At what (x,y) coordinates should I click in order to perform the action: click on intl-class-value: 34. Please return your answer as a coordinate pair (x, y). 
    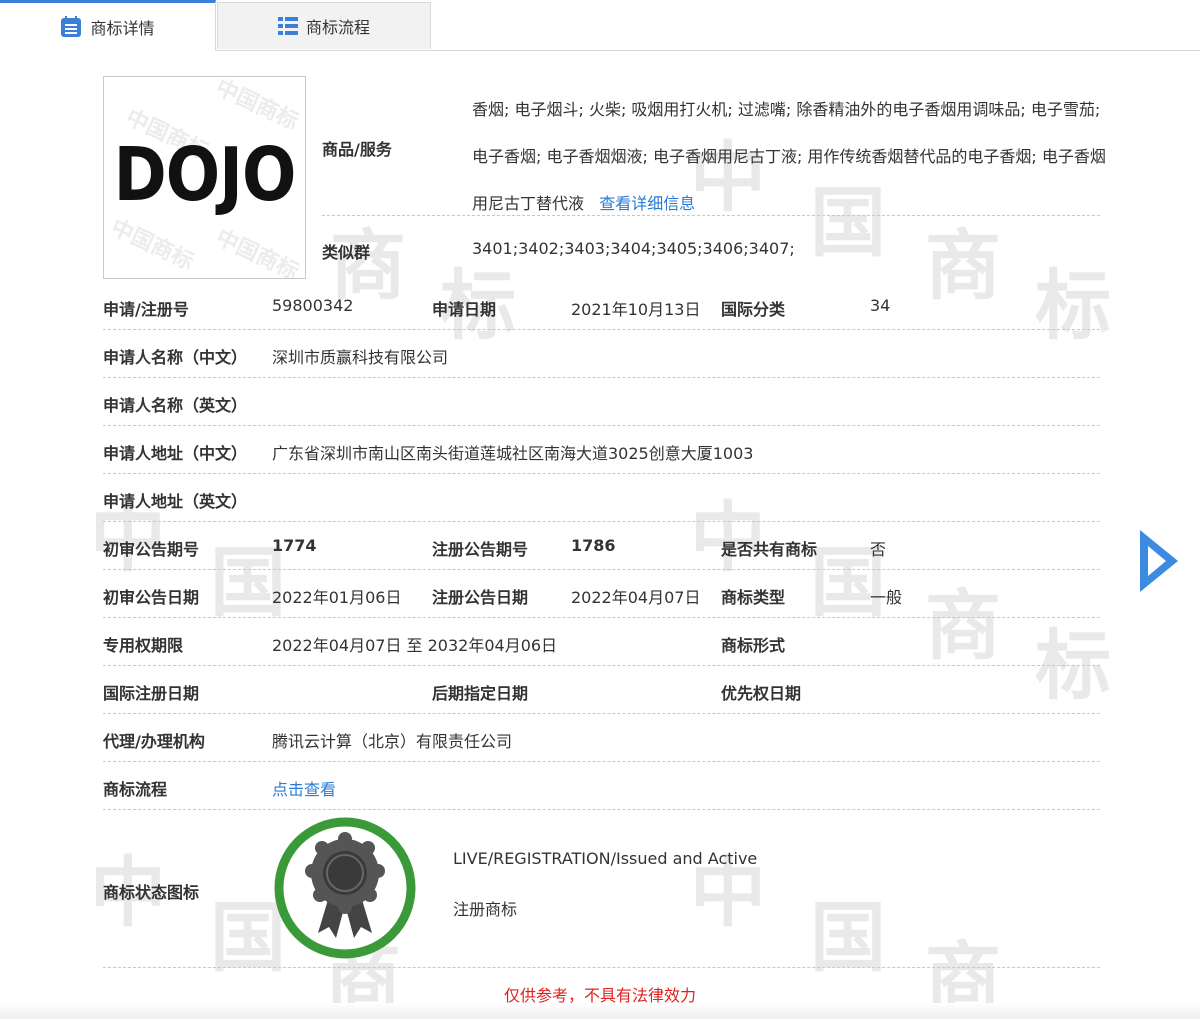
    Looking at the image, I should click on (880, 305).